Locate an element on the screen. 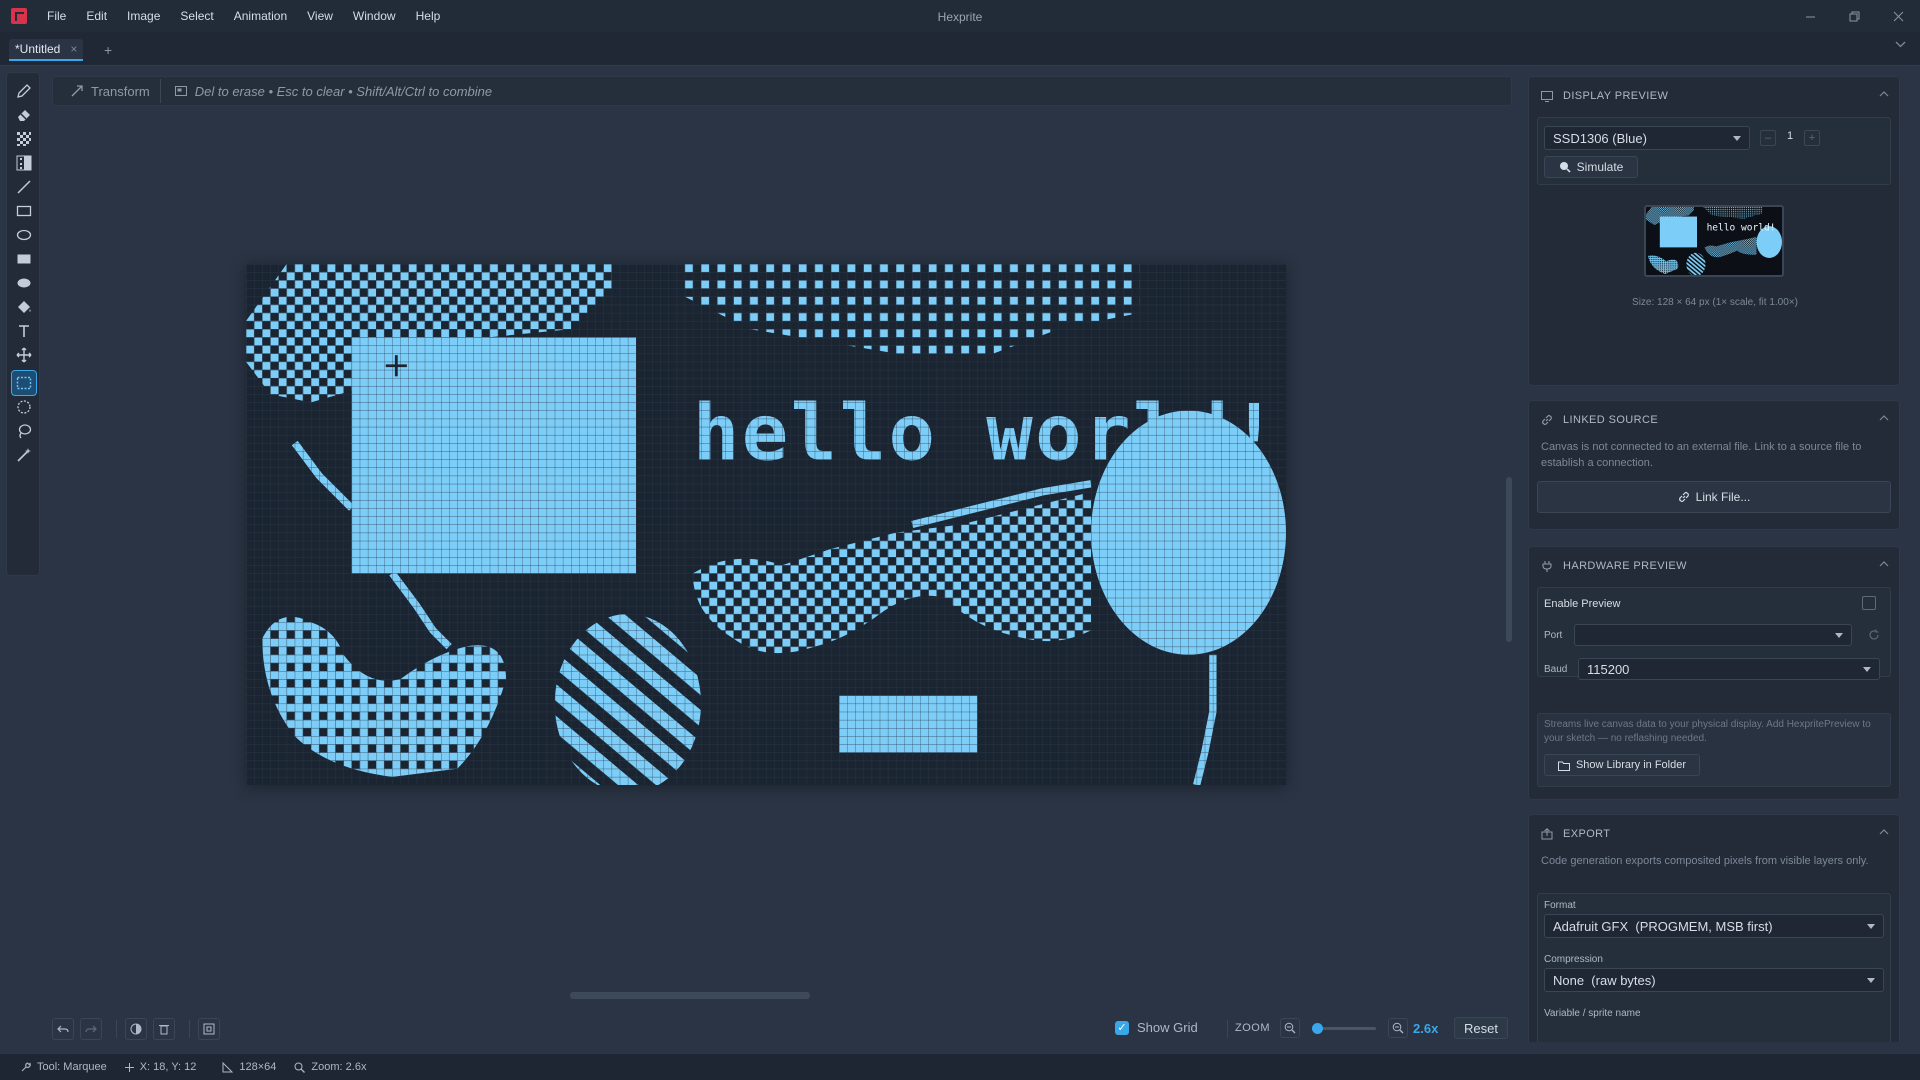 This screenshot has height=1080, width=1920. gradient-icon is located at coordinates (24, 163).